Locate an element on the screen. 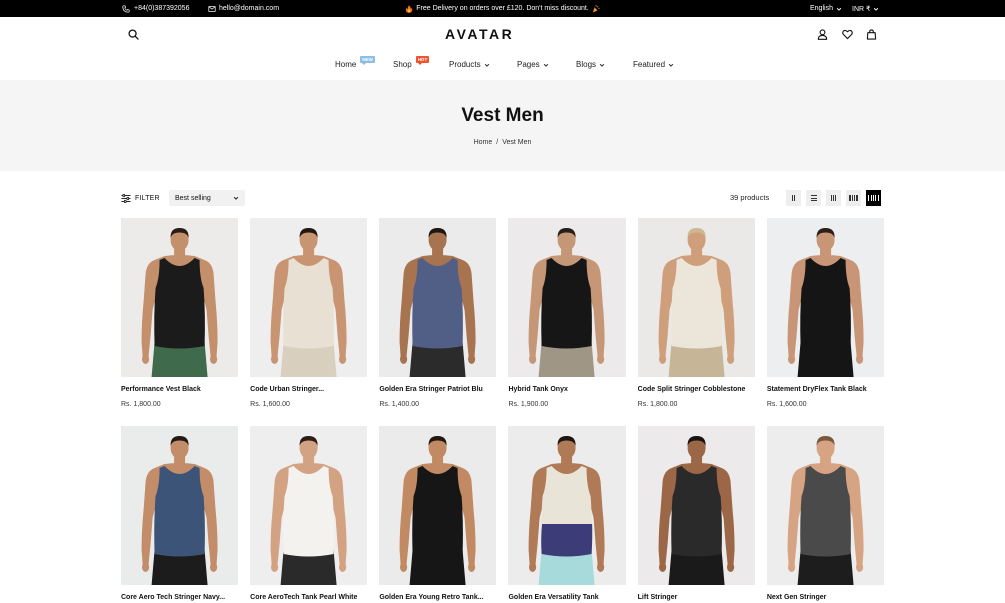 This screenshot has width=1005, height=603. product-card: Lift Stringer is located at coordinates (696, 514).